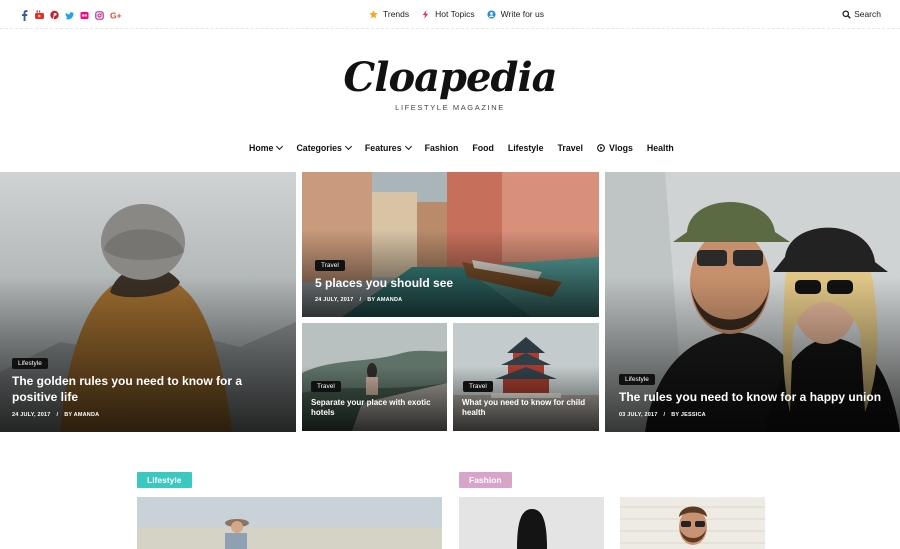 This screenshot has height=549, width=900. I want to click on bearded-man-photo, so click(692, 523).